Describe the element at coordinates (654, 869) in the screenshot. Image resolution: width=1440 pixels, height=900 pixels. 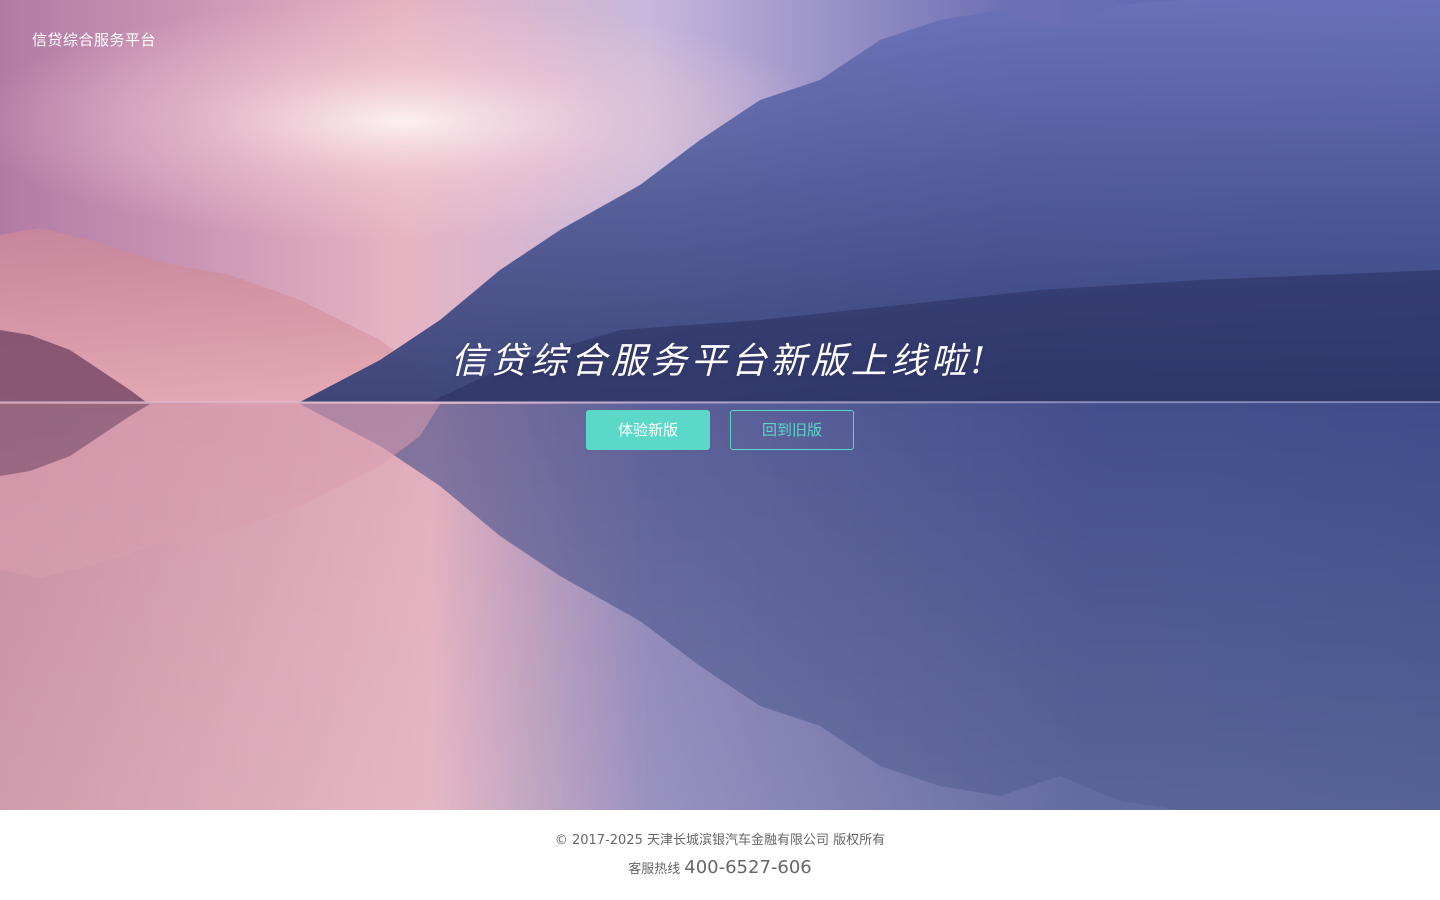
I see `hotline-label: 客服热线` at that location.